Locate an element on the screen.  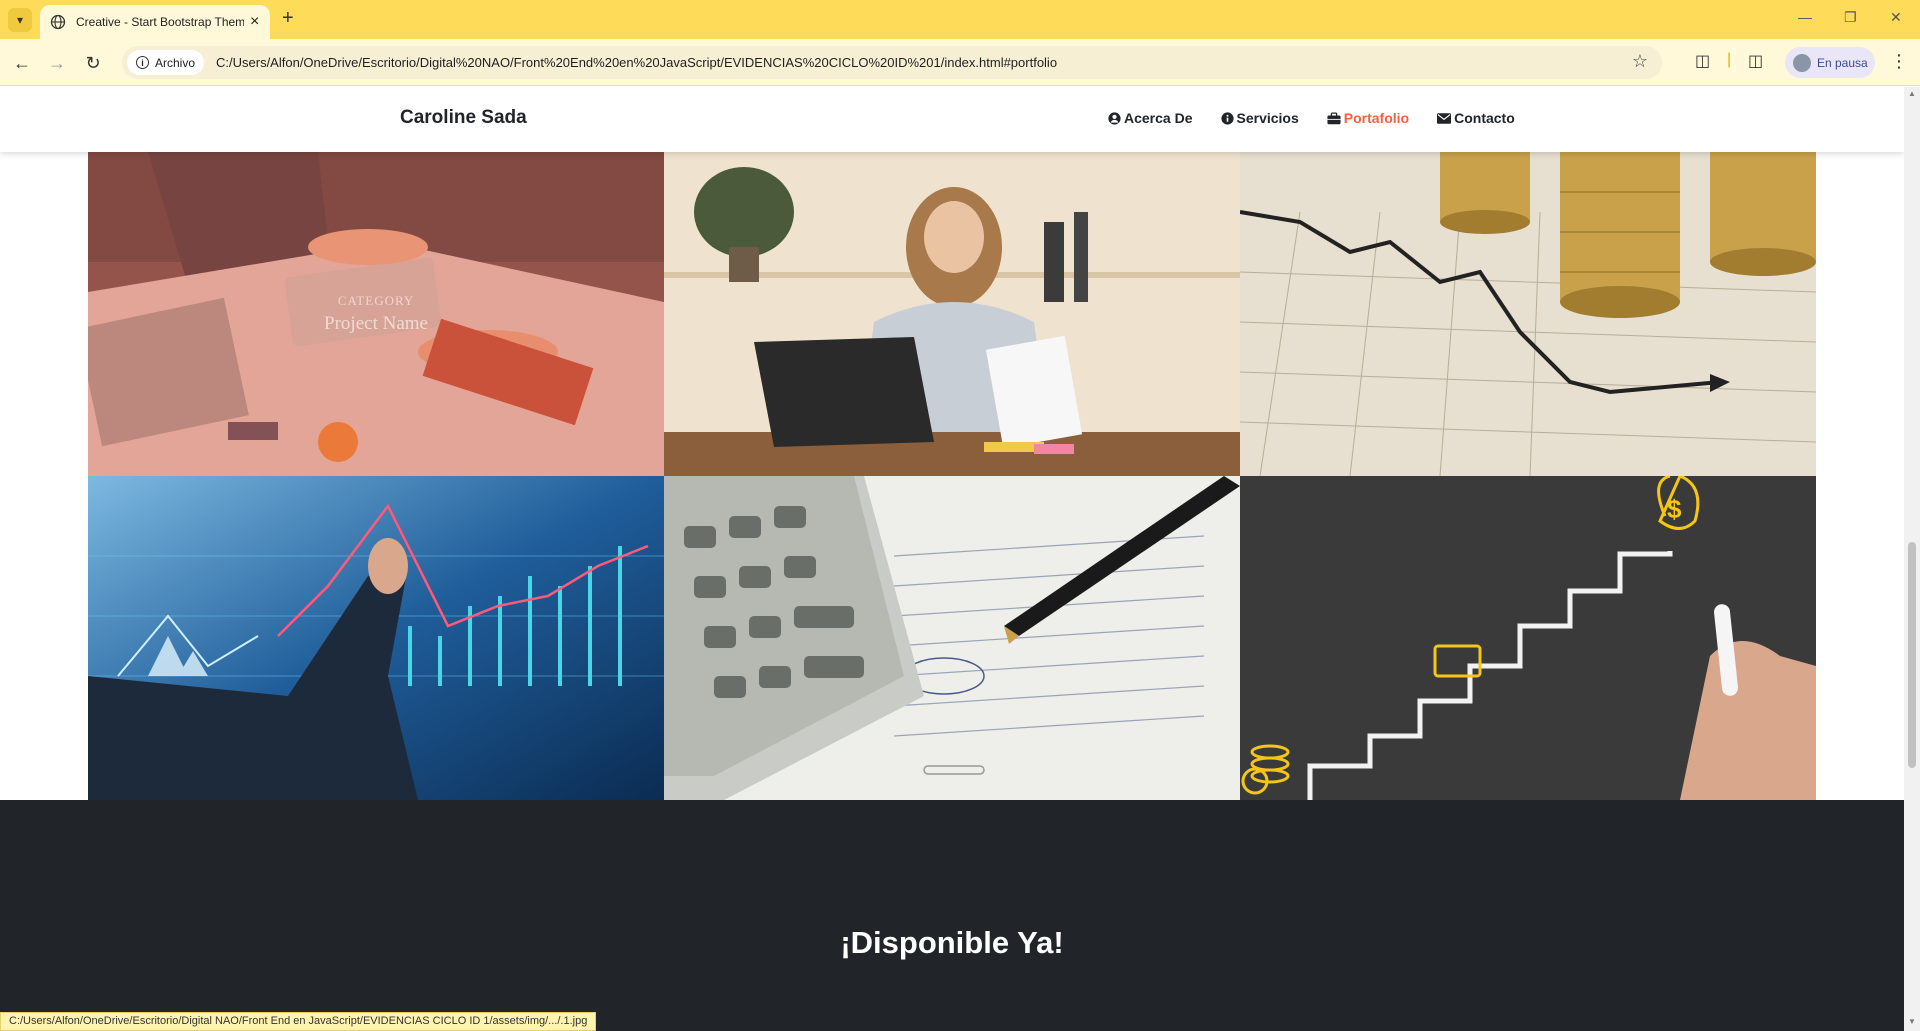
info-circle-icon is located at coordinates (1227, 118).